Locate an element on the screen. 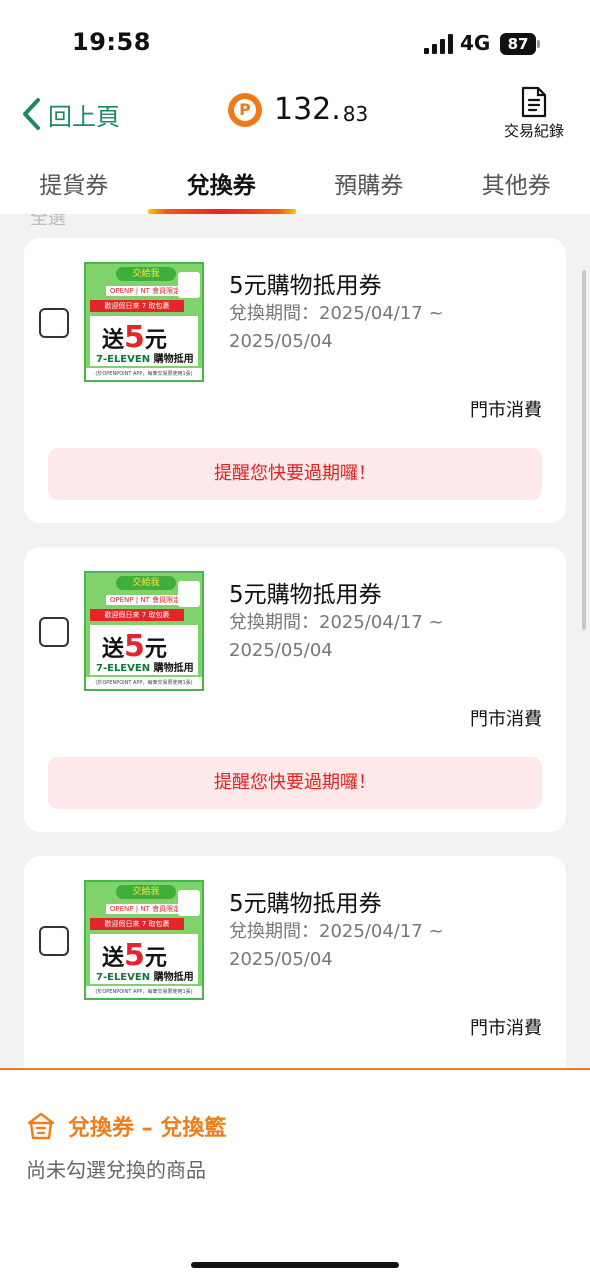  signal-icon is located at coordinates (439, 44).